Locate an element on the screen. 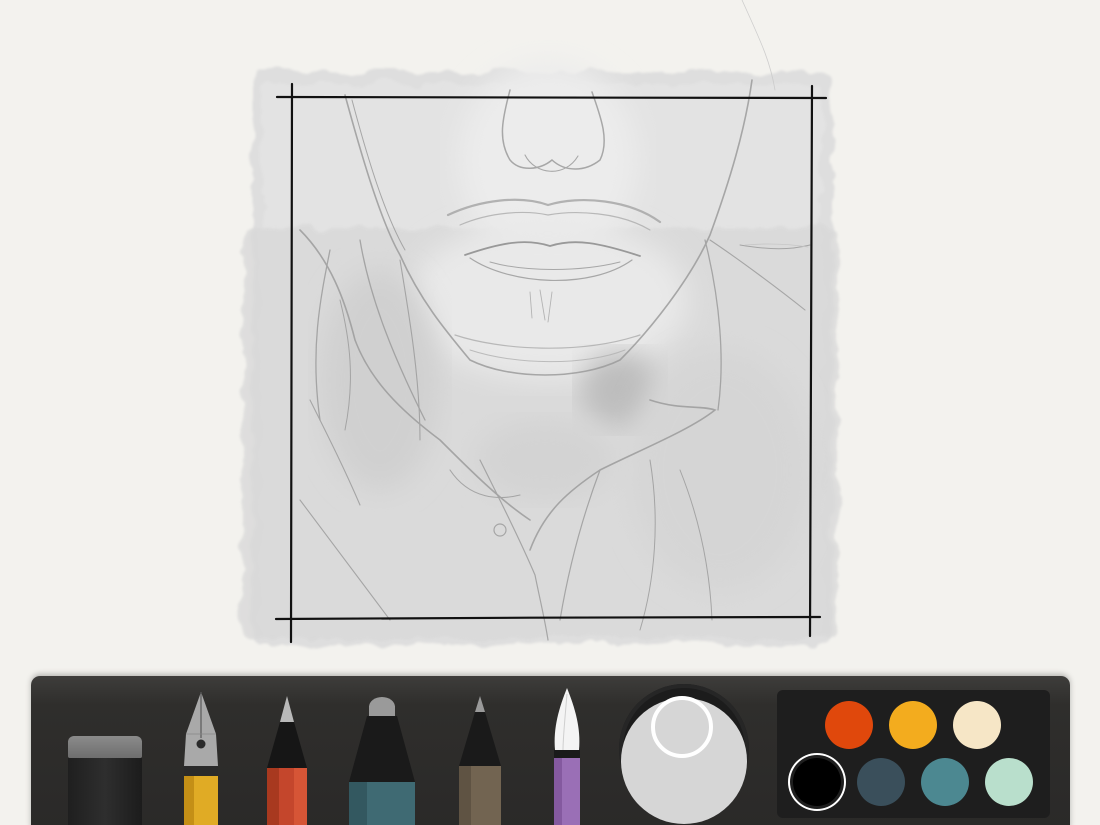  mixer-handle is located at coordinates (682, 727).